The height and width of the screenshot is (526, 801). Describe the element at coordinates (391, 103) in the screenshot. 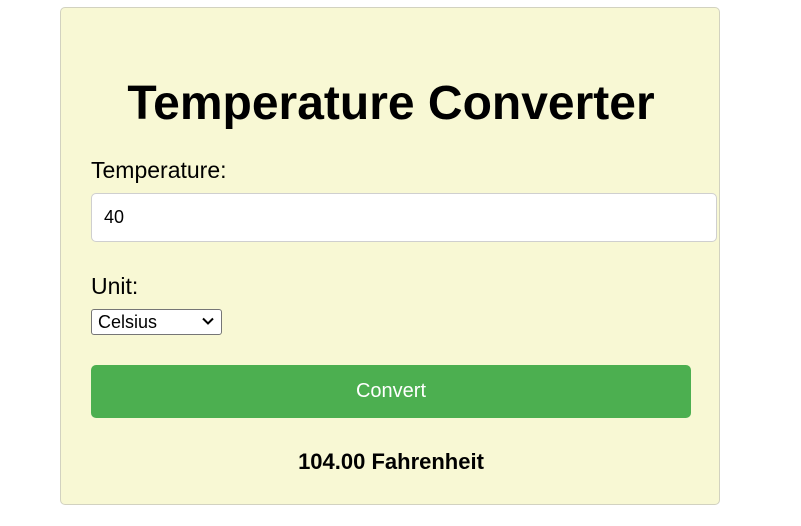

I see `page-title: Temperature Converter` at that location.